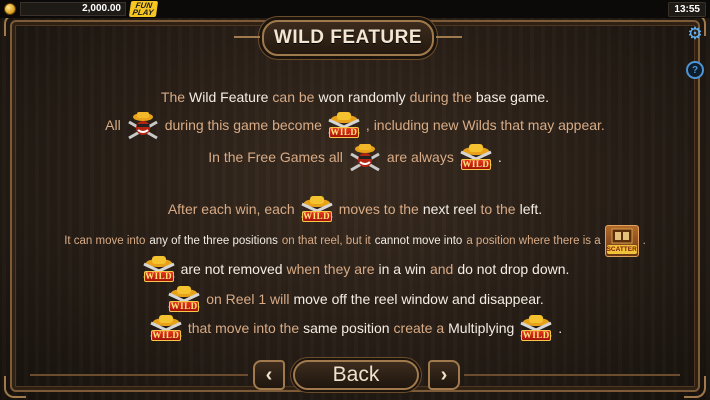  What do you see at coordinates (243, 328) in the screenshot?
I see `text: that move into the` at bounding box center [243, 328].